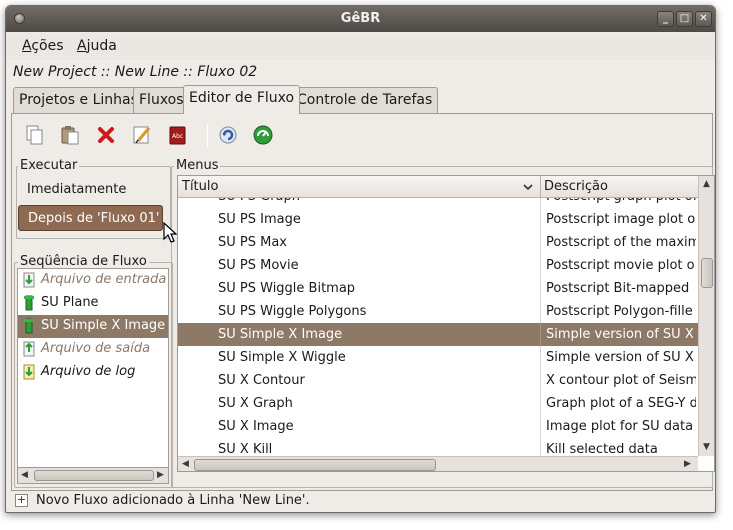 Image resolution: width=733 pixels, height=530 pixels. What do you see at coordinates (106, 135) in the screenshot?
I see `delete-icon` at bounding box center [106, 135].